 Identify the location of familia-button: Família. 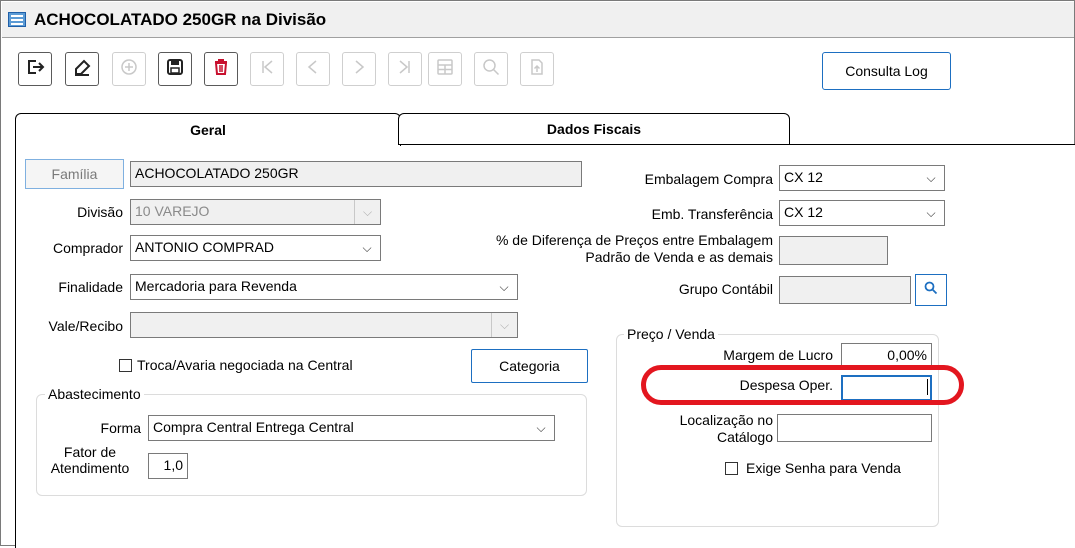
(74, 174).